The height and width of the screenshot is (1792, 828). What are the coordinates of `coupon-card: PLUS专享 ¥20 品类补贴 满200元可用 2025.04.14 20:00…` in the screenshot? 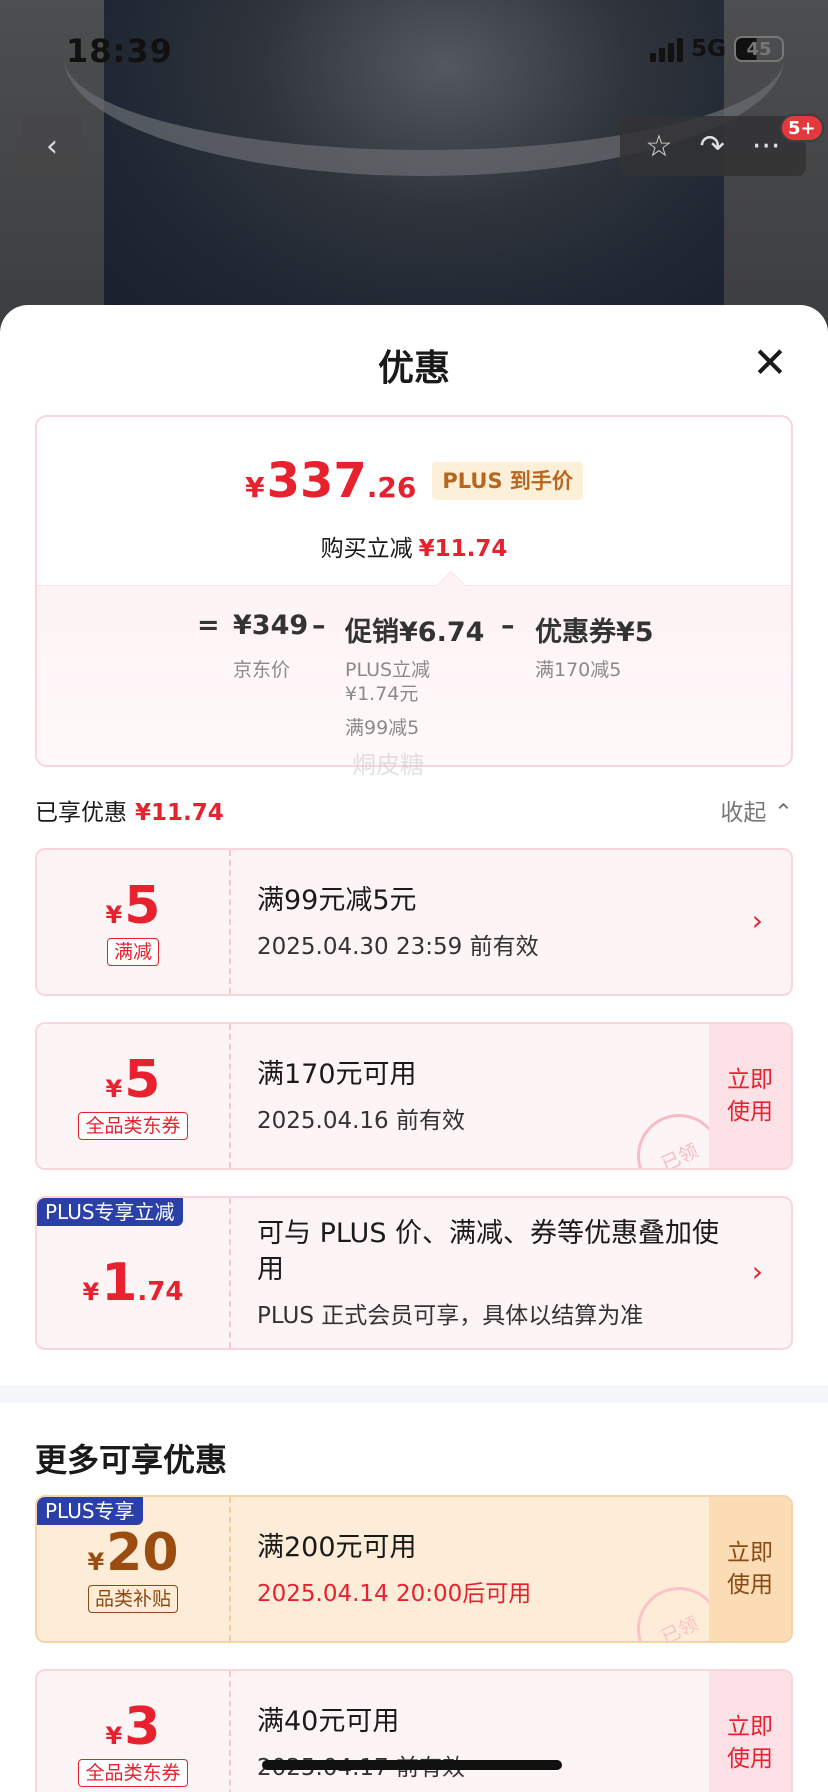 It's located at (414, 1569).